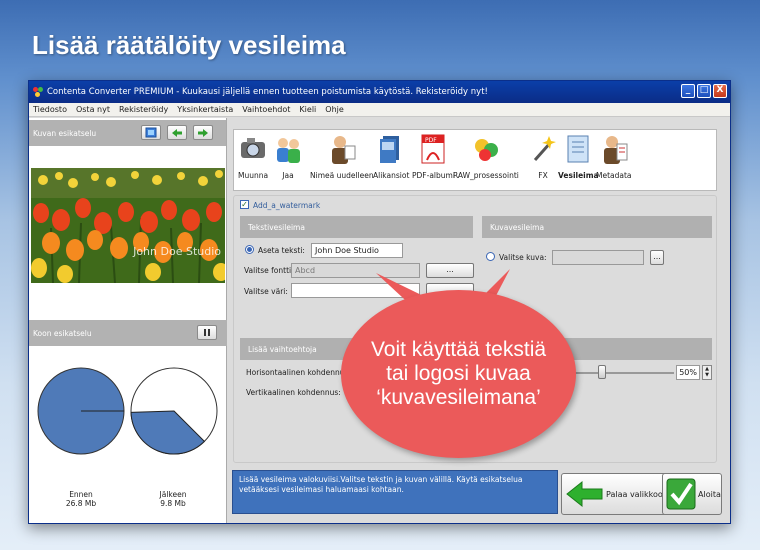  I want to click on app-logo-icon, so click(38, 92).